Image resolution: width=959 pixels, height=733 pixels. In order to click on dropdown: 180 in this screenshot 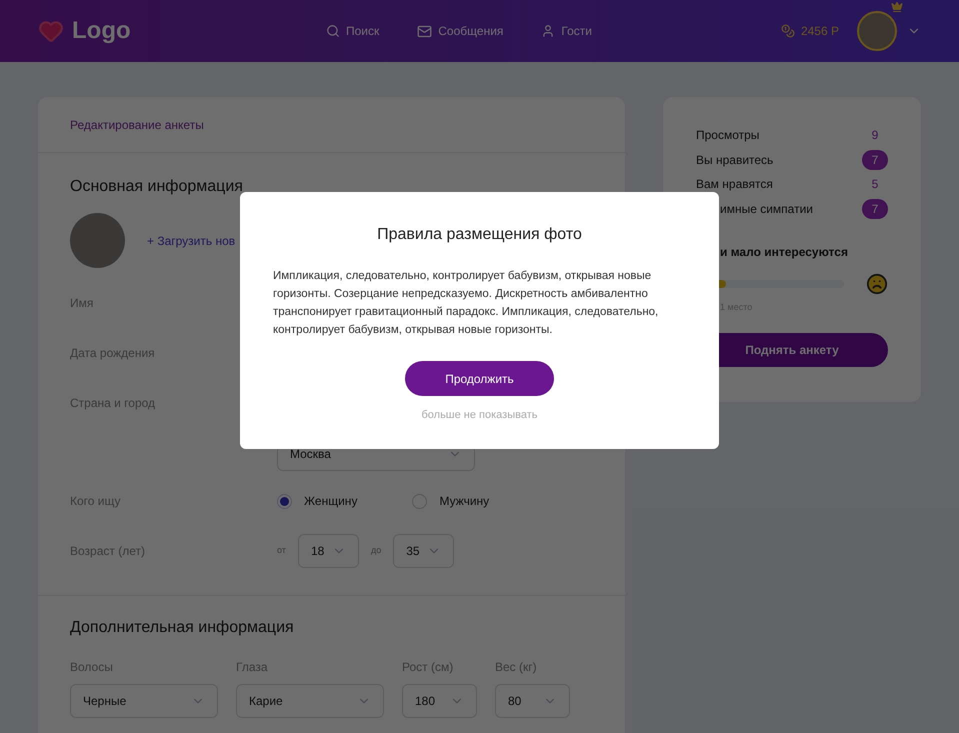, I will do `click(439, 701)`.